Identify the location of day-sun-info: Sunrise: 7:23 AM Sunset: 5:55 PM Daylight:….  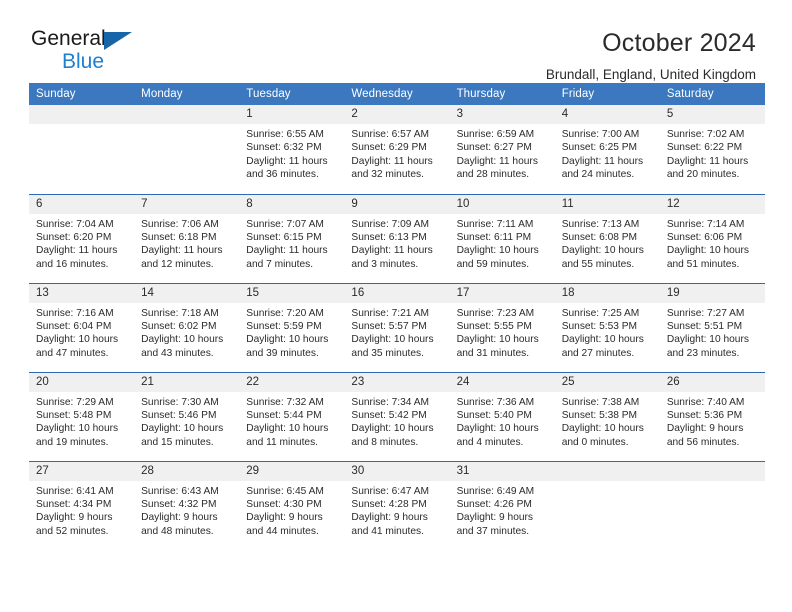
(502, 332).